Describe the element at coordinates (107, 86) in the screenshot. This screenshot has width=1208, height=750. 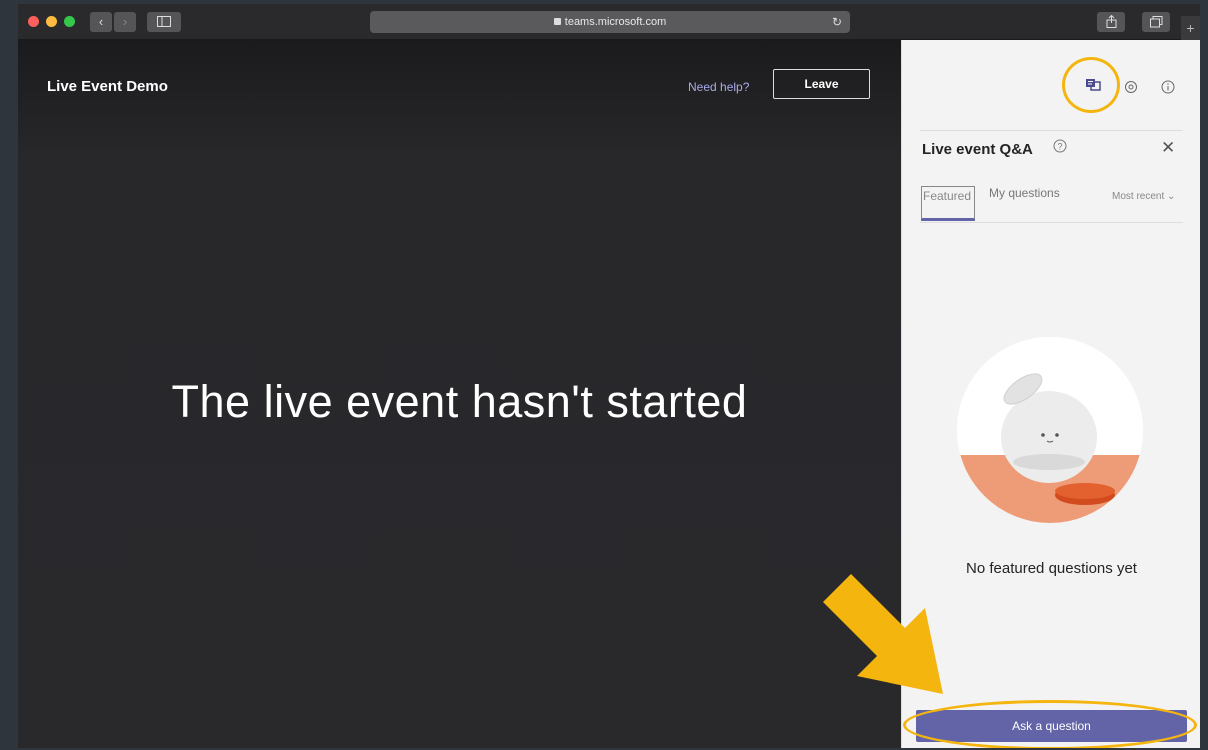
I see `event-title: Live Event Demo` at that location.